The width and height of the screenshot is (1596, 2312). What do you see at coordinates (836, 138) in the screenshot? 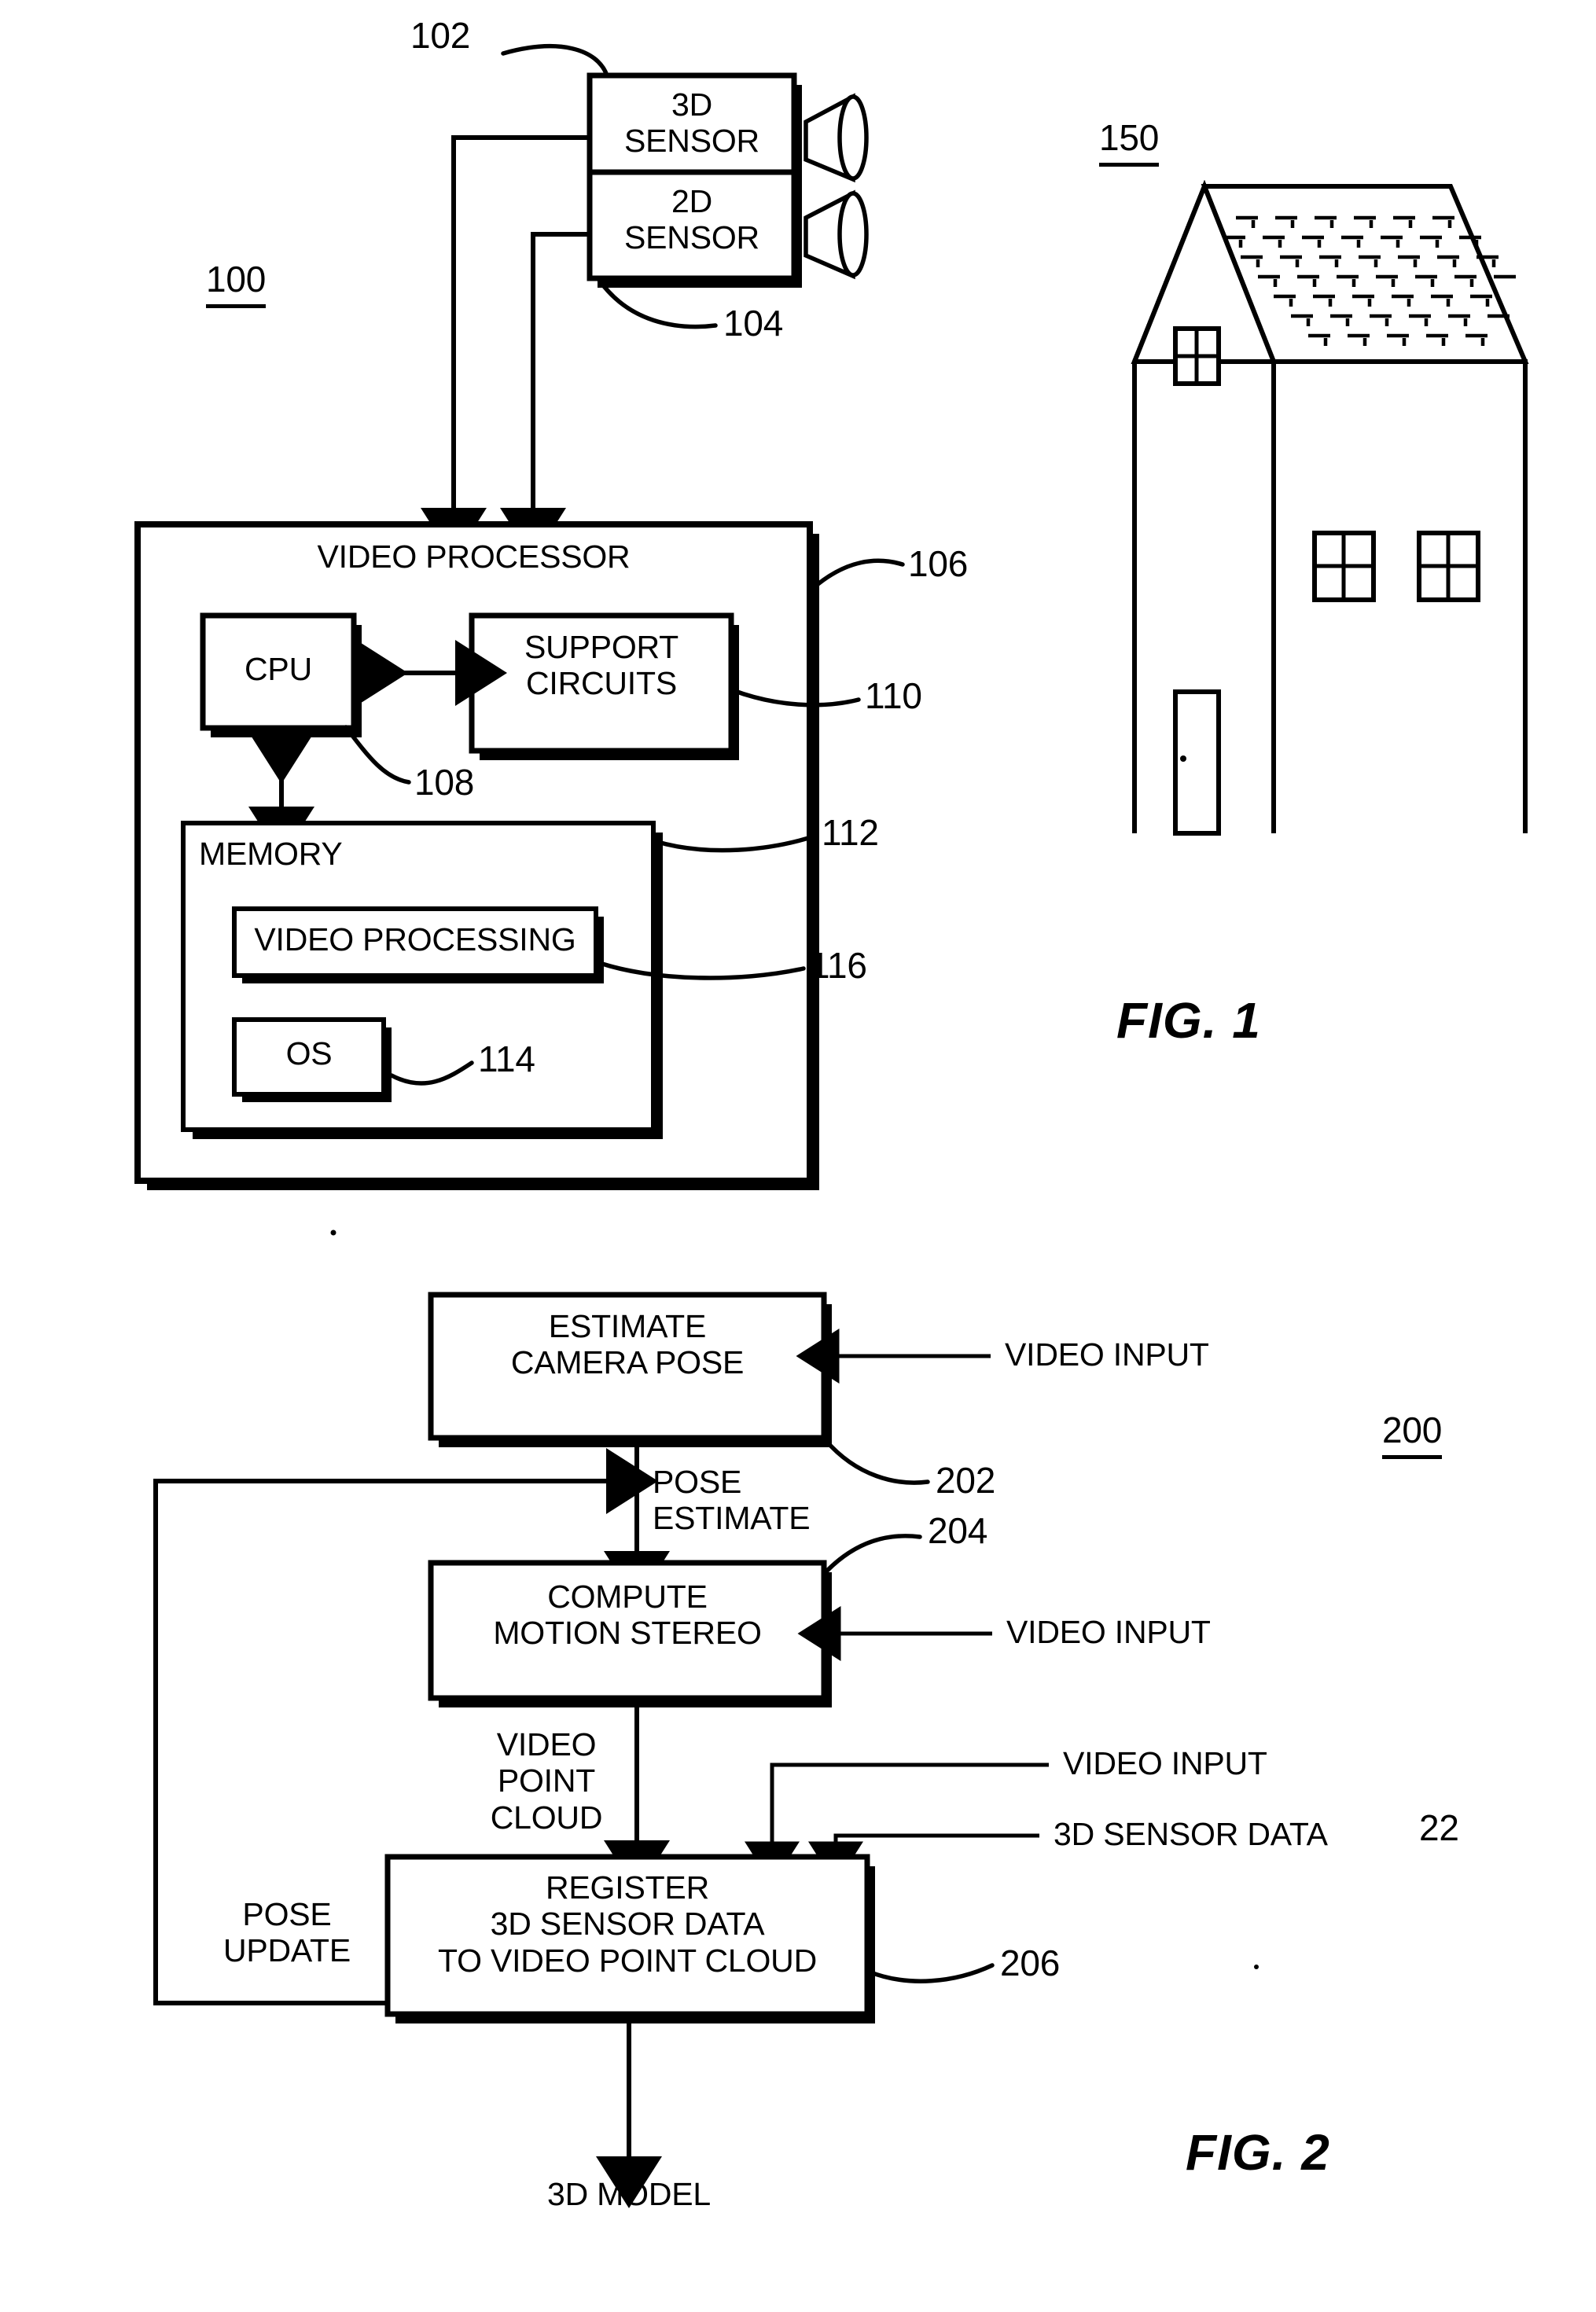
I see `3d-sensor-lens-icon` at bounding box center [836, 138].